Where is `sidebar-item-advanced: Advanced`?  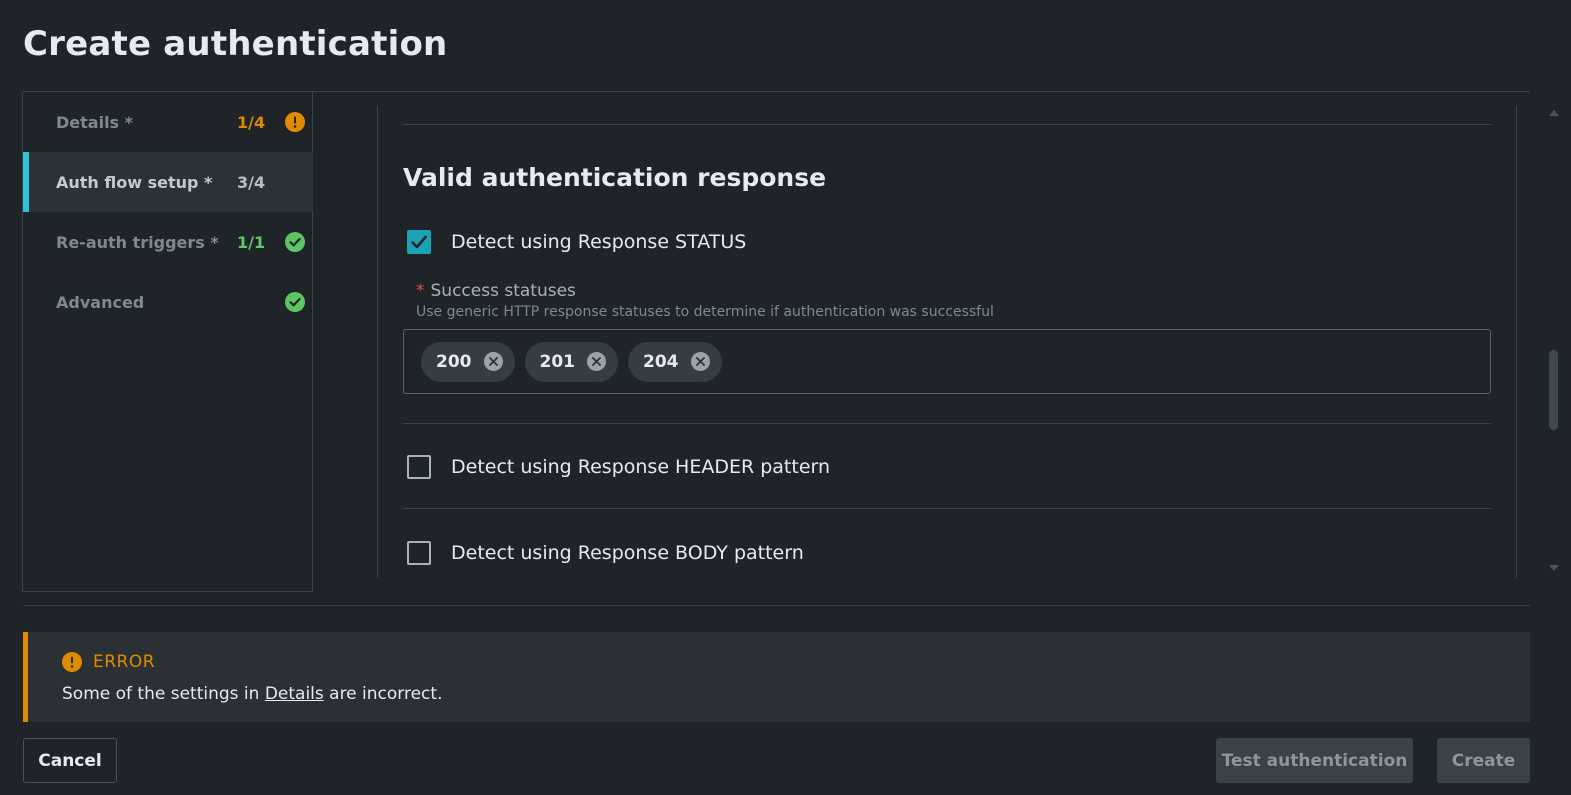 sidebar-item-advanced: Advanced is located at coordinates (168, 302).